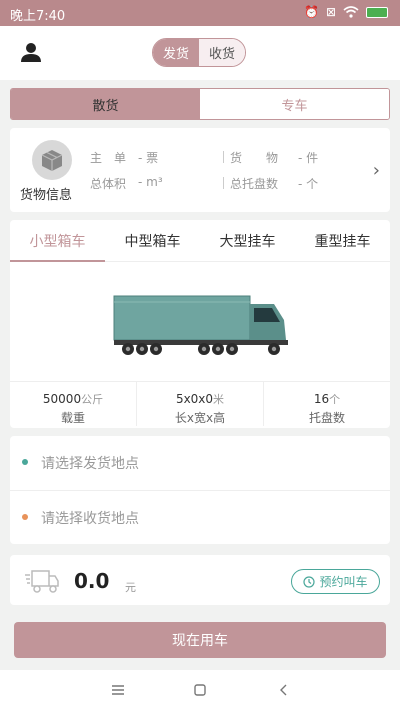 This screenshot has width=400, height=710. I want to click on address-card: 请选择发货地点 请选择收货地点, so click(200, 490).